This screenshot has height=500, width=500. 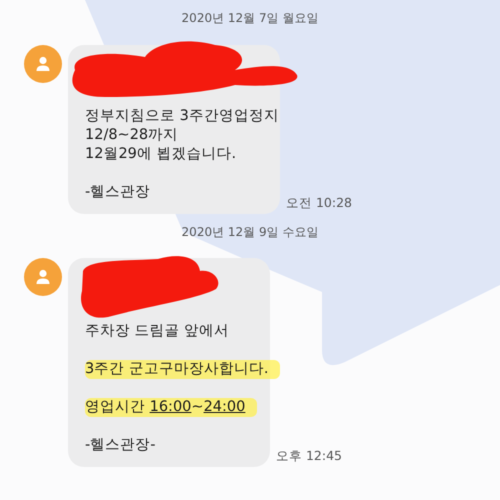 I want to click on message-line: -헬스관장-, so click(x=120, y=445).